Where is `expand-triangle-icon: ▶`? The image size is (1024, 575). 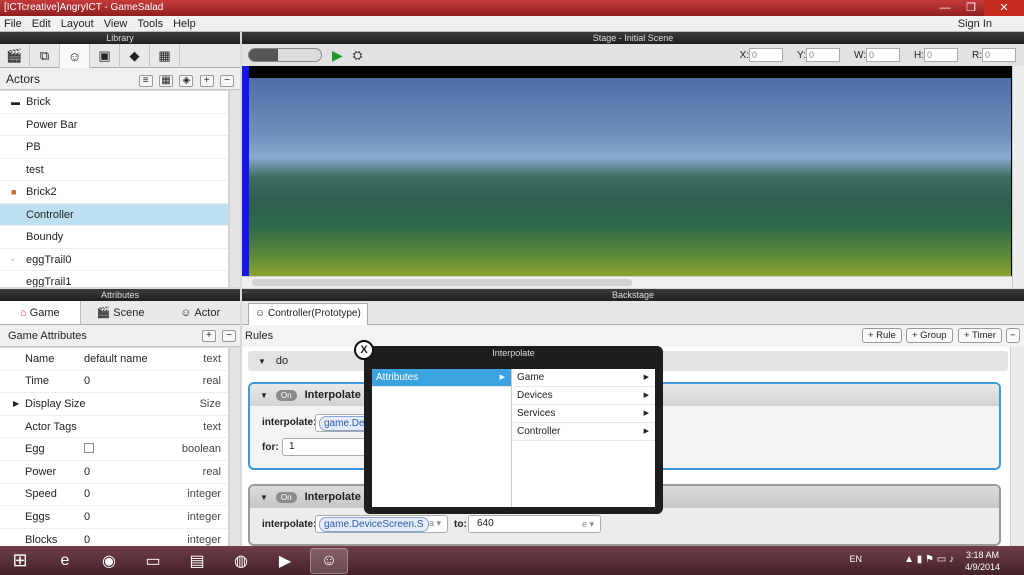
expand-triangle-icon: ▶ is located at coordinates (16, 403).